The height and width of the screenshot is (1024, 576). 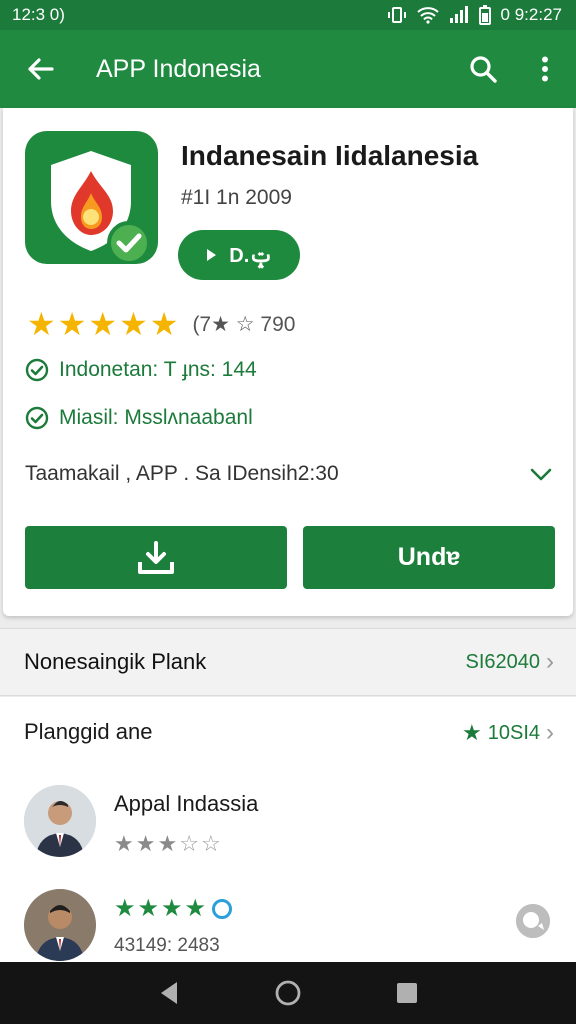 What do you see at coordinates (156, 417) in the screenshot?
I see `info-meta-text: Miasil: Msslʌnaabanl` at bounding box center [156, 417].